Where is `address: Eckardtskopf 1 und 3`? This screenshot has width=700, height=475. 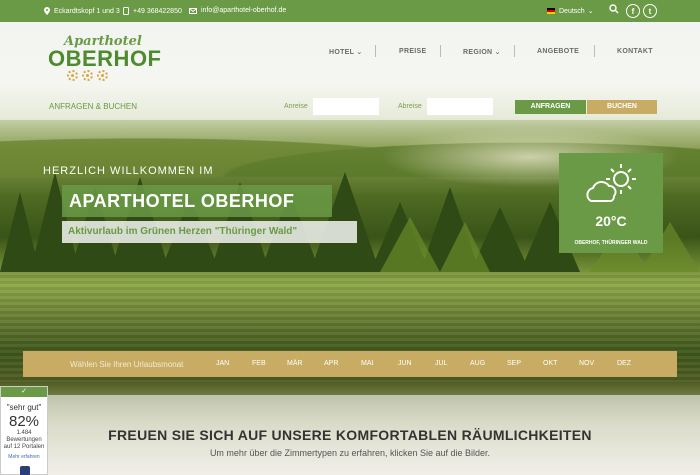 address: Eckardtskopf 1 und 3 is located at coordinates (82, 11).